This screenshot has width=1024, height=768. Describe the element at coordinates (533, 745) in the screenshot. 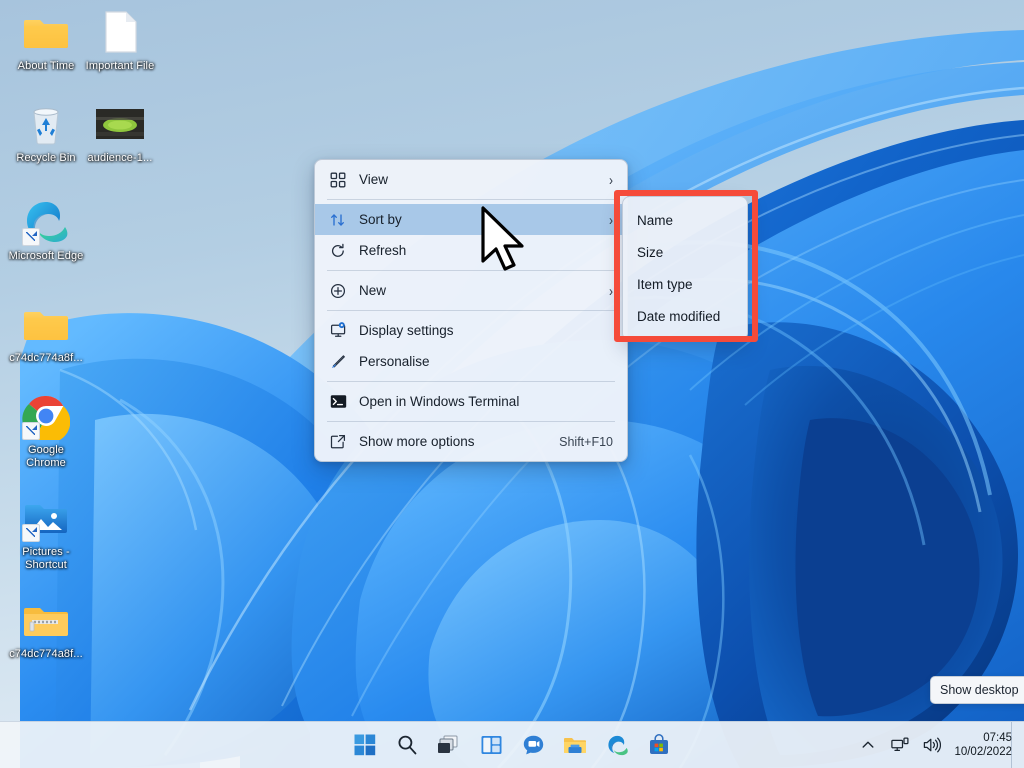

I see `chat-button` at that location.